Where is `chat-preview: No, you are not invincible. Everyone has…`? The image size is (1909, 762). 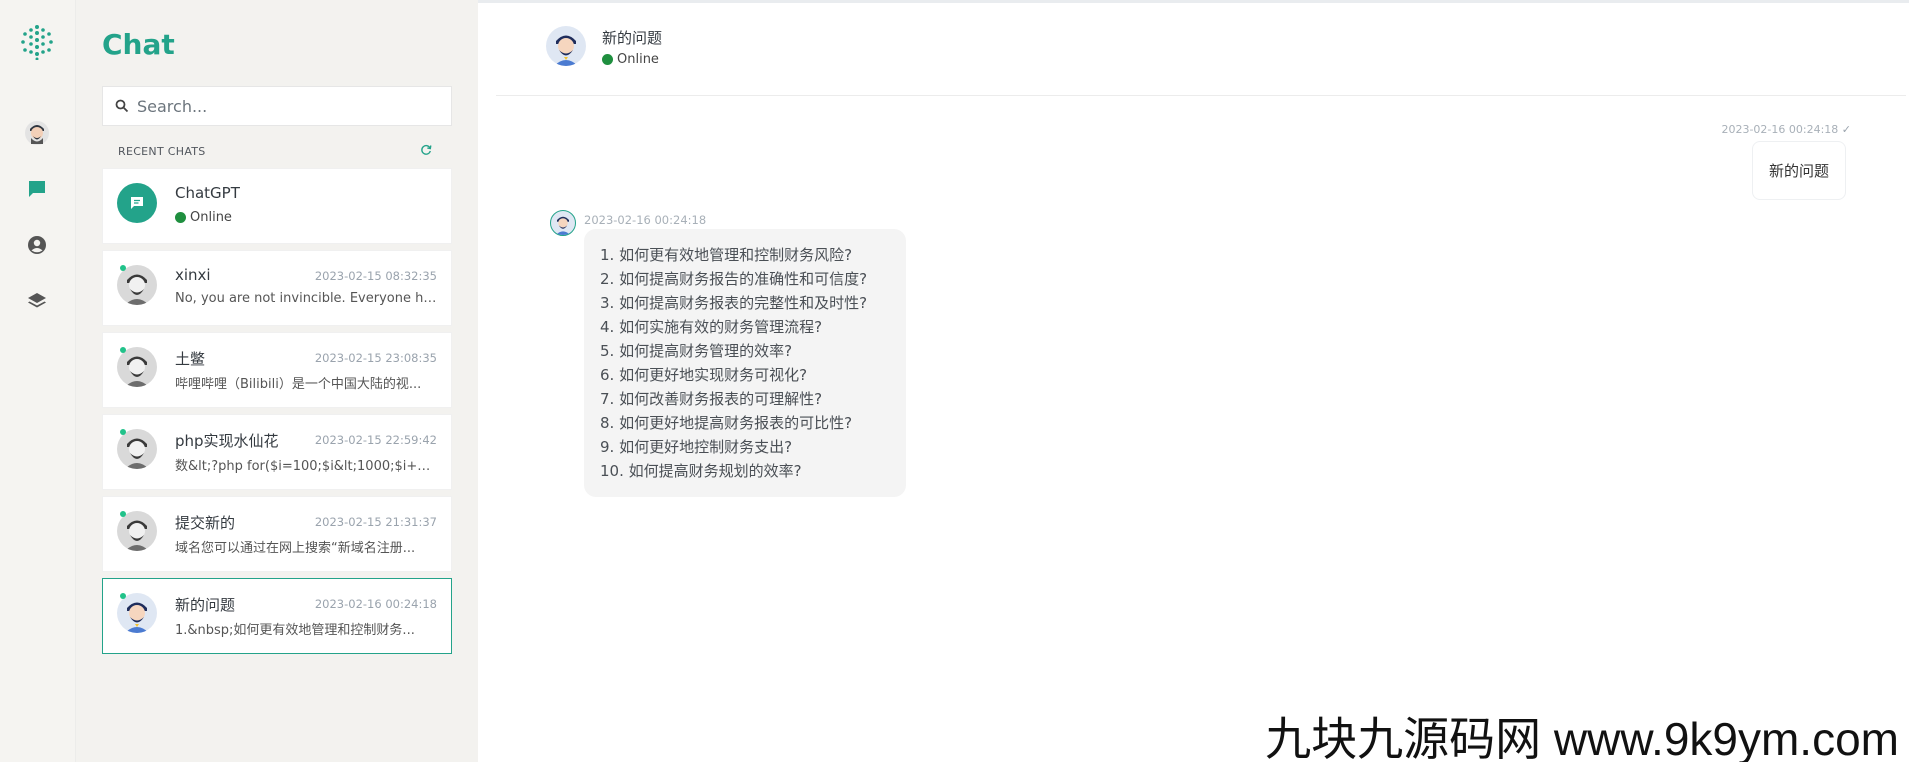 chat-preview: No, you are not invincible. Everyone has… is located at coordinates (306, 298).